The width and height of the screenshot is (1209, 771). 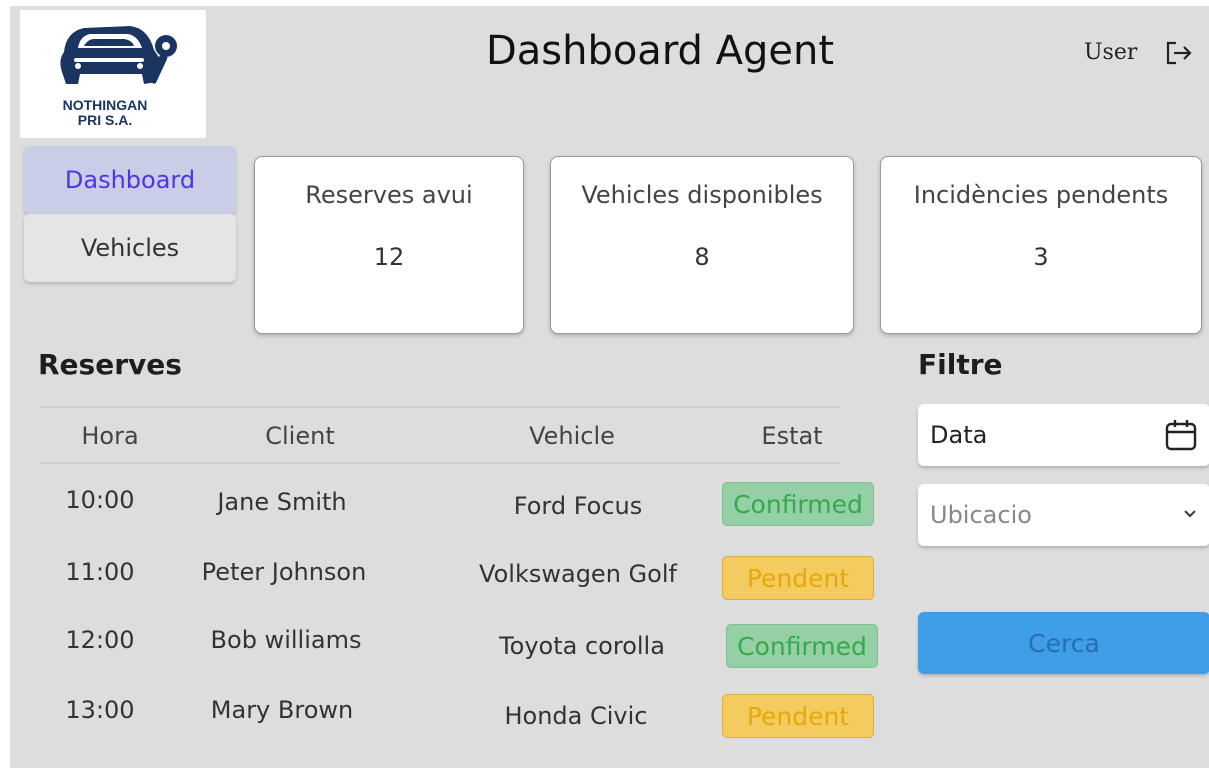 I want to click on filter-title: Filtre, so click(x=960, y=364).